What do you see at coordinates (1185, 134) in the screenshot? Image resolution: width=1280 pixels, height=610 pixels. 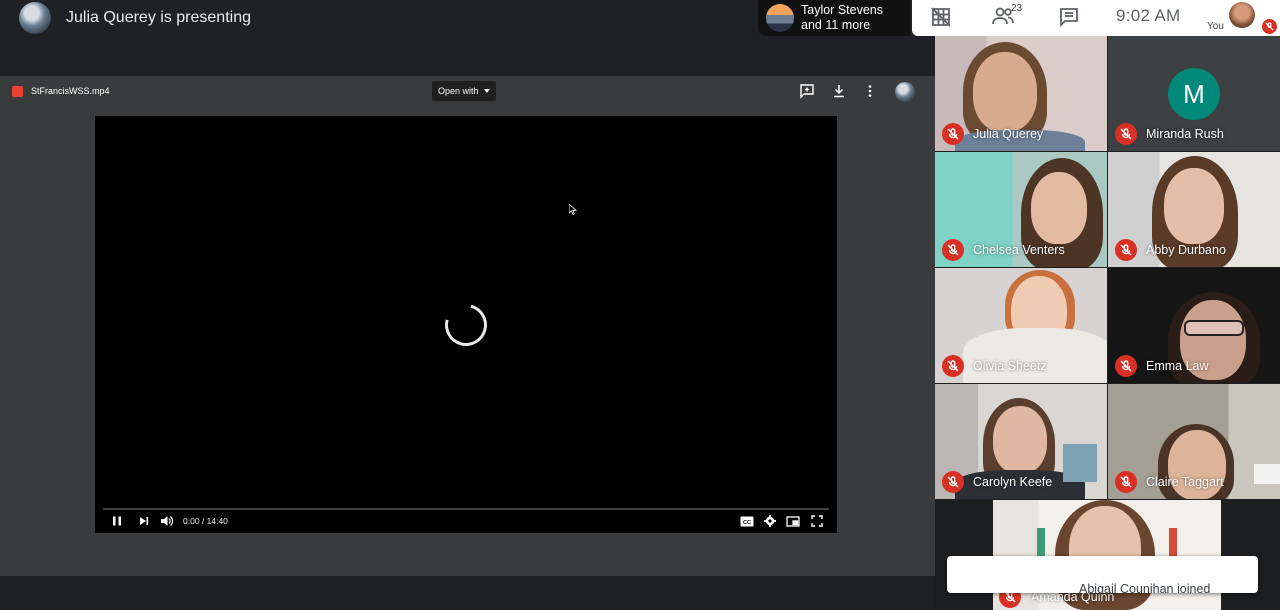 I see `participant-name: Miranda Rush` at bounding box center [1185, 134].